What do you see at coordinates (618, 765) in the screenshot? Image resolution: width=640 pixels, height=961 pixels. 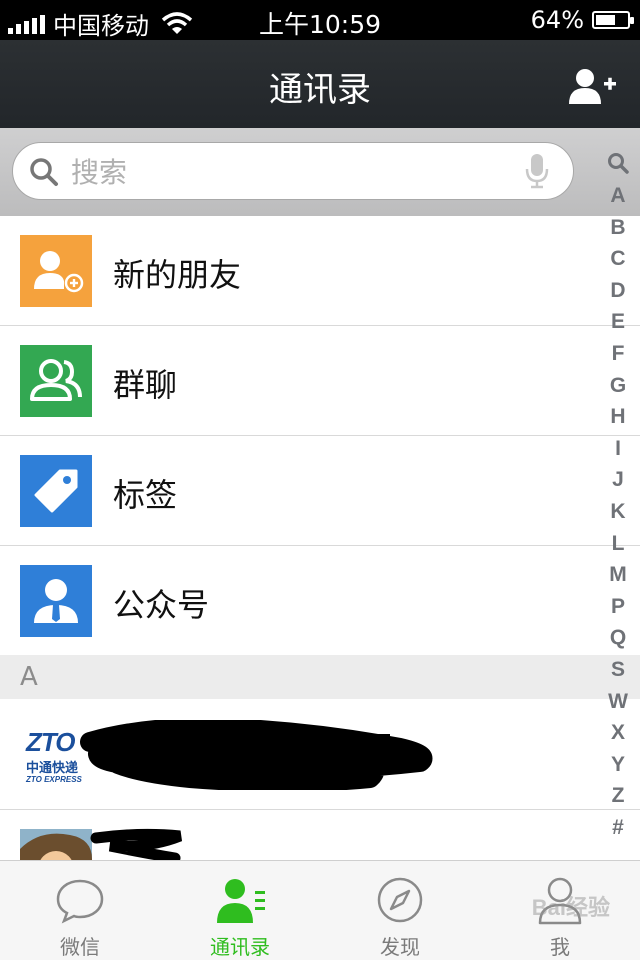 I see `index-letter: Y` at bounding box center [618, 765].